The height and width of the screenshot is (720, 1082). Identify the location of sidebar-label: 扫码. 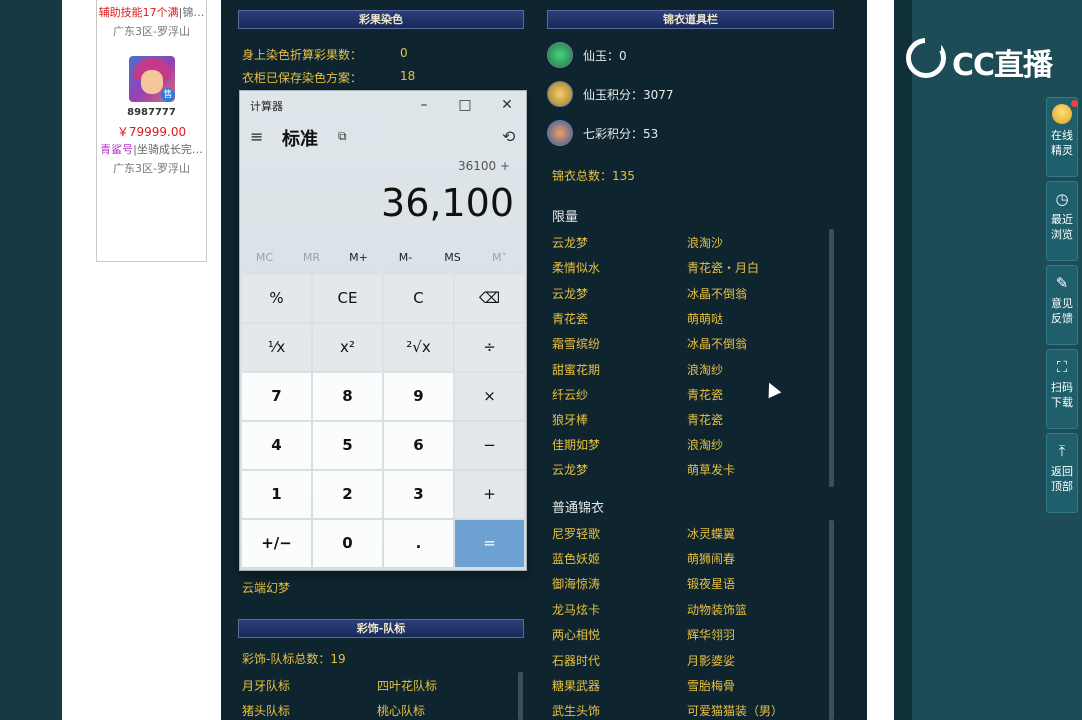
(1062, 387).